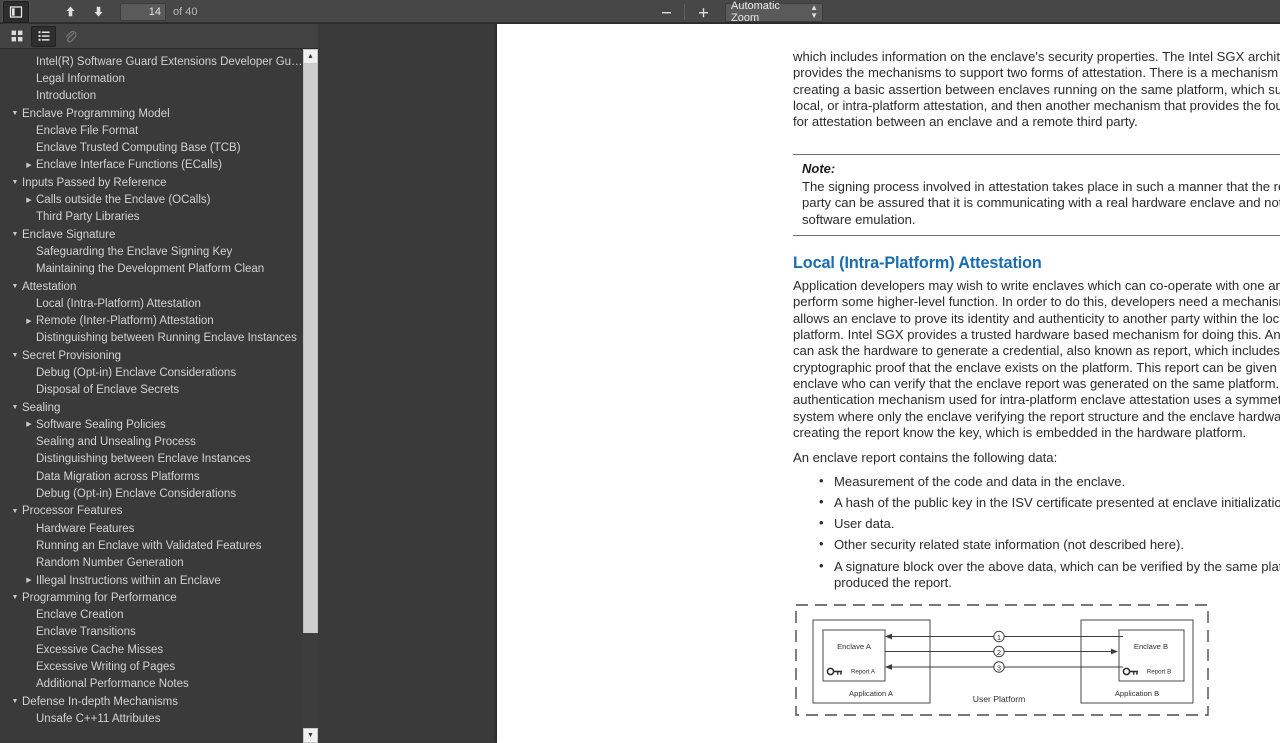  I want to click on zoom-out-button, so click(666, 12).